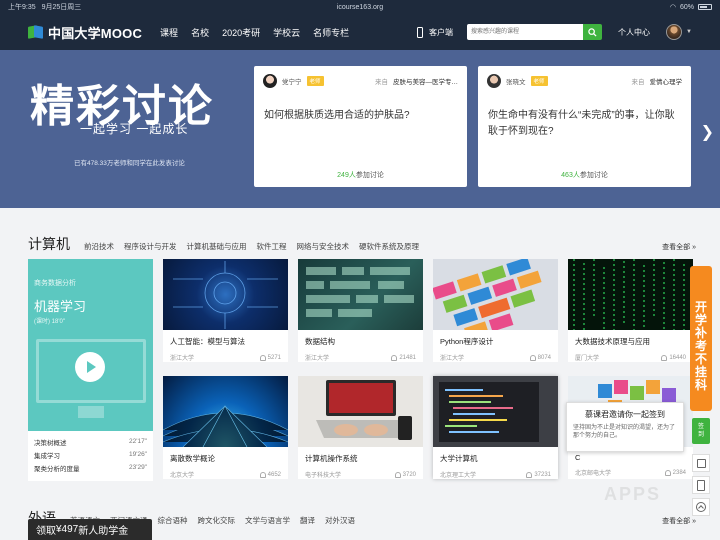 The height and width of the screenshot is (540, 720). What do you see at coordinates (169, 32) in the screenshot?
I see `nav-link-courses: 课程` at bounding box center [169, 32].